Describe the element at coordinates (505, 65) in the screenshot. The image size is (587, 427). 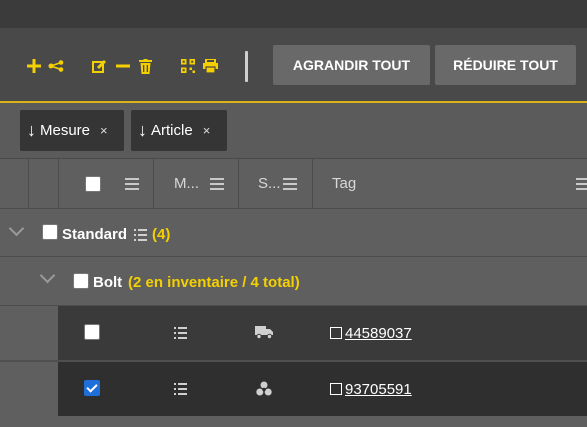
I see `collapse-all-button: RÉDUIRE TOUT` at that location.